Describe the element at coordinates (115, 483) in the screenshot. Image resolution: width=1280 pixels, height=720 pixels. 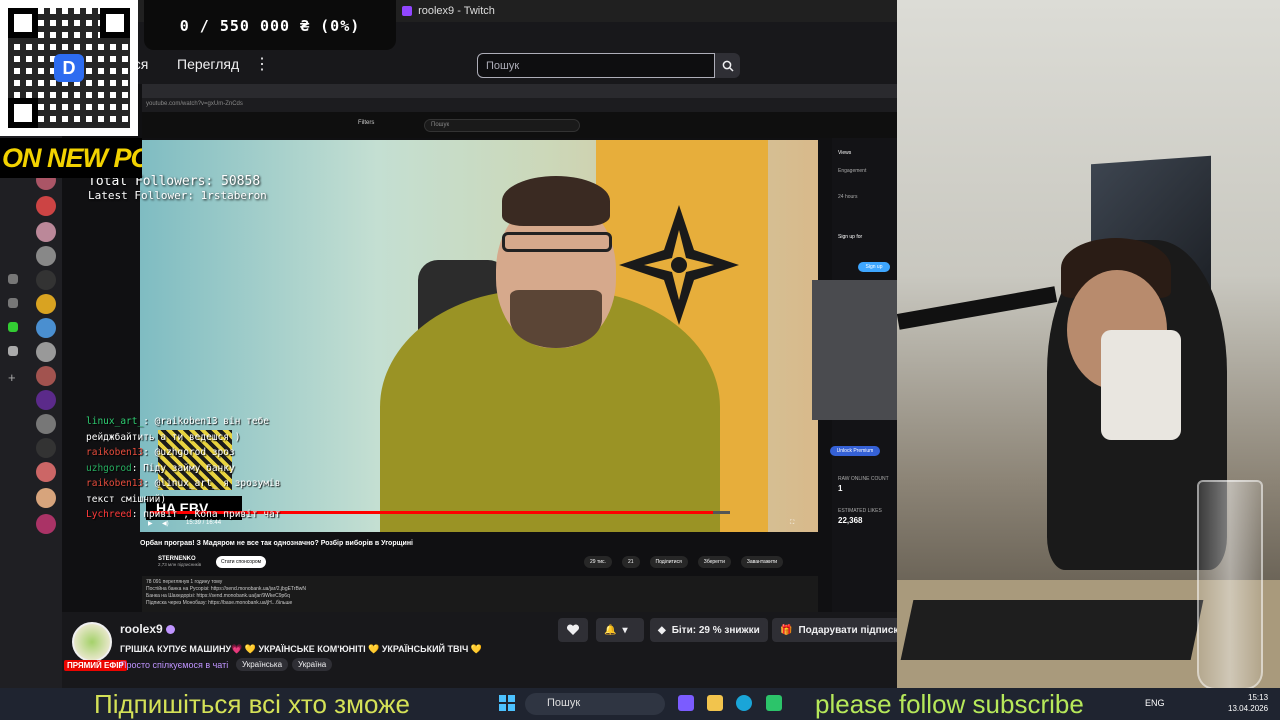
I see `chat-user: raikoben13` at that location.